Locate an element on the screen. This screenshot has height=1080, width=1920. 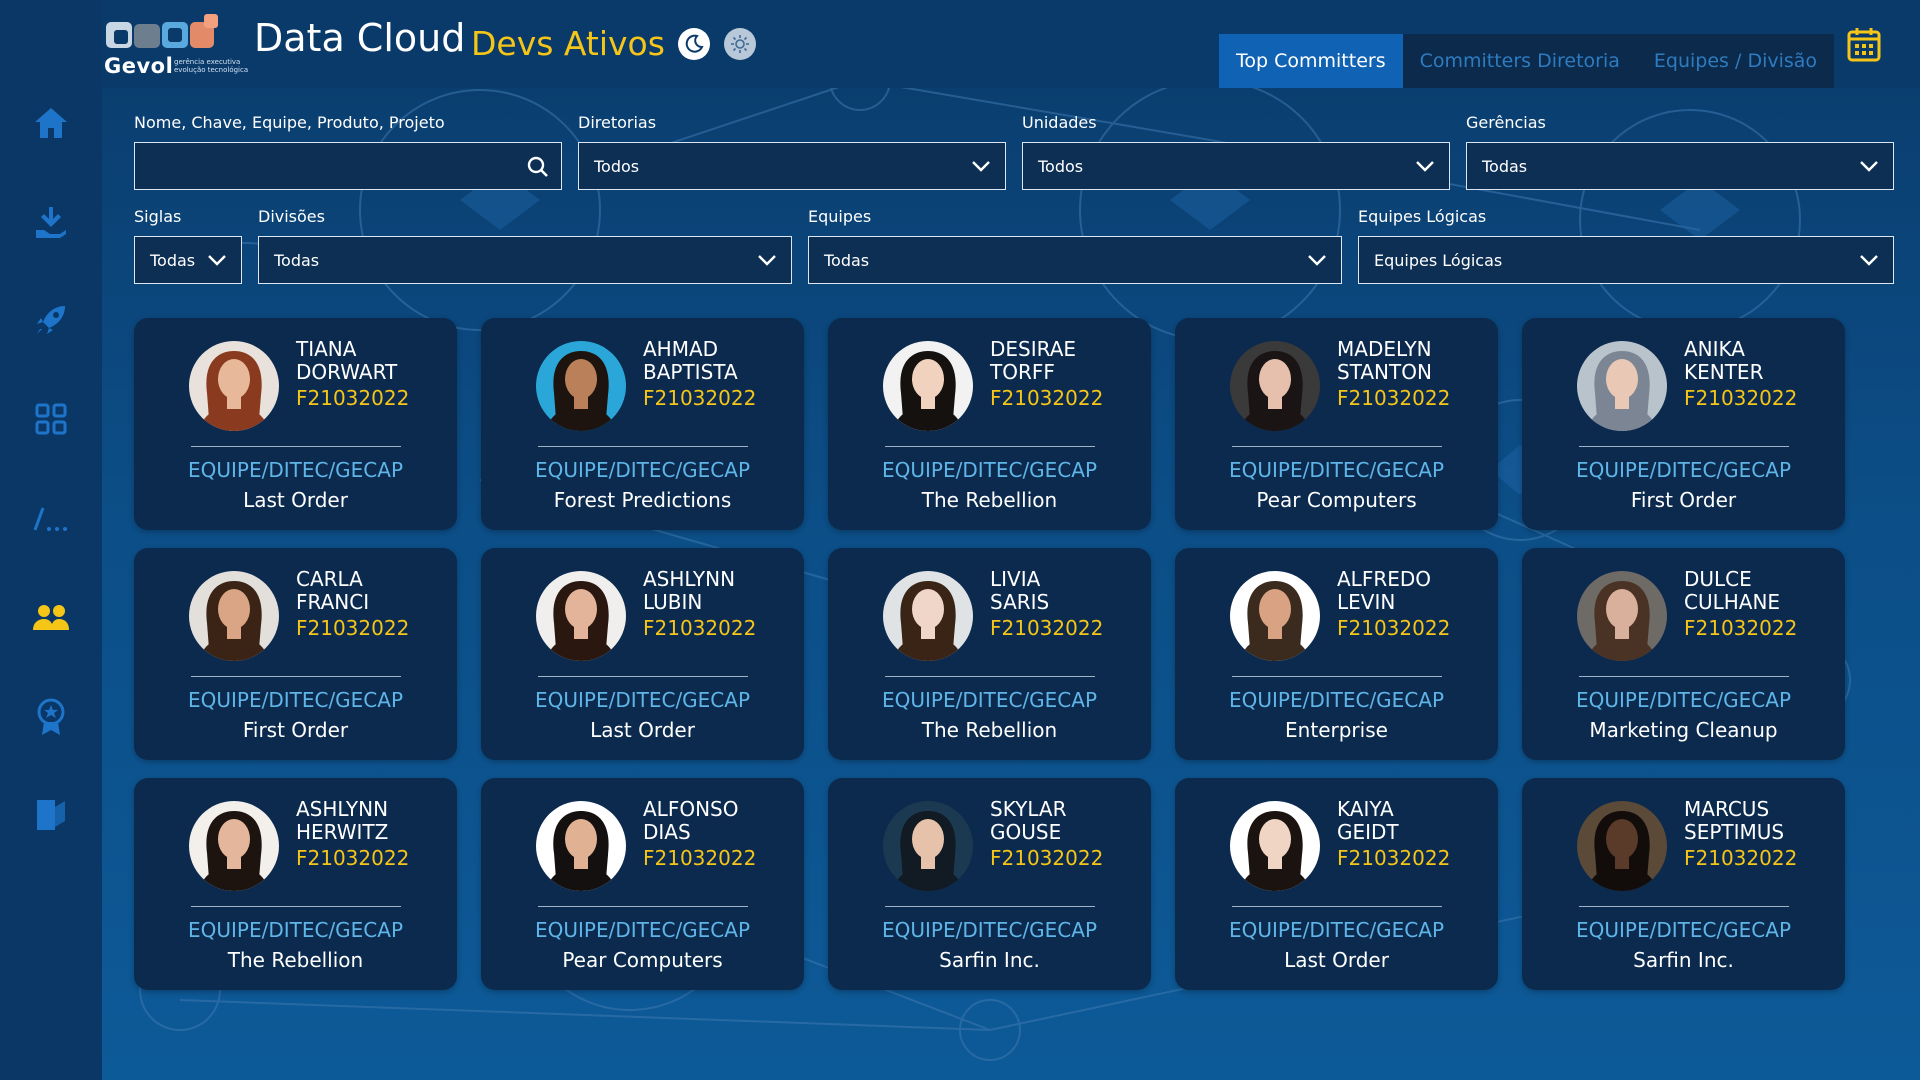
tab-committers-diretoria: Committers Diretoria is located at coordinates (1520, 61).